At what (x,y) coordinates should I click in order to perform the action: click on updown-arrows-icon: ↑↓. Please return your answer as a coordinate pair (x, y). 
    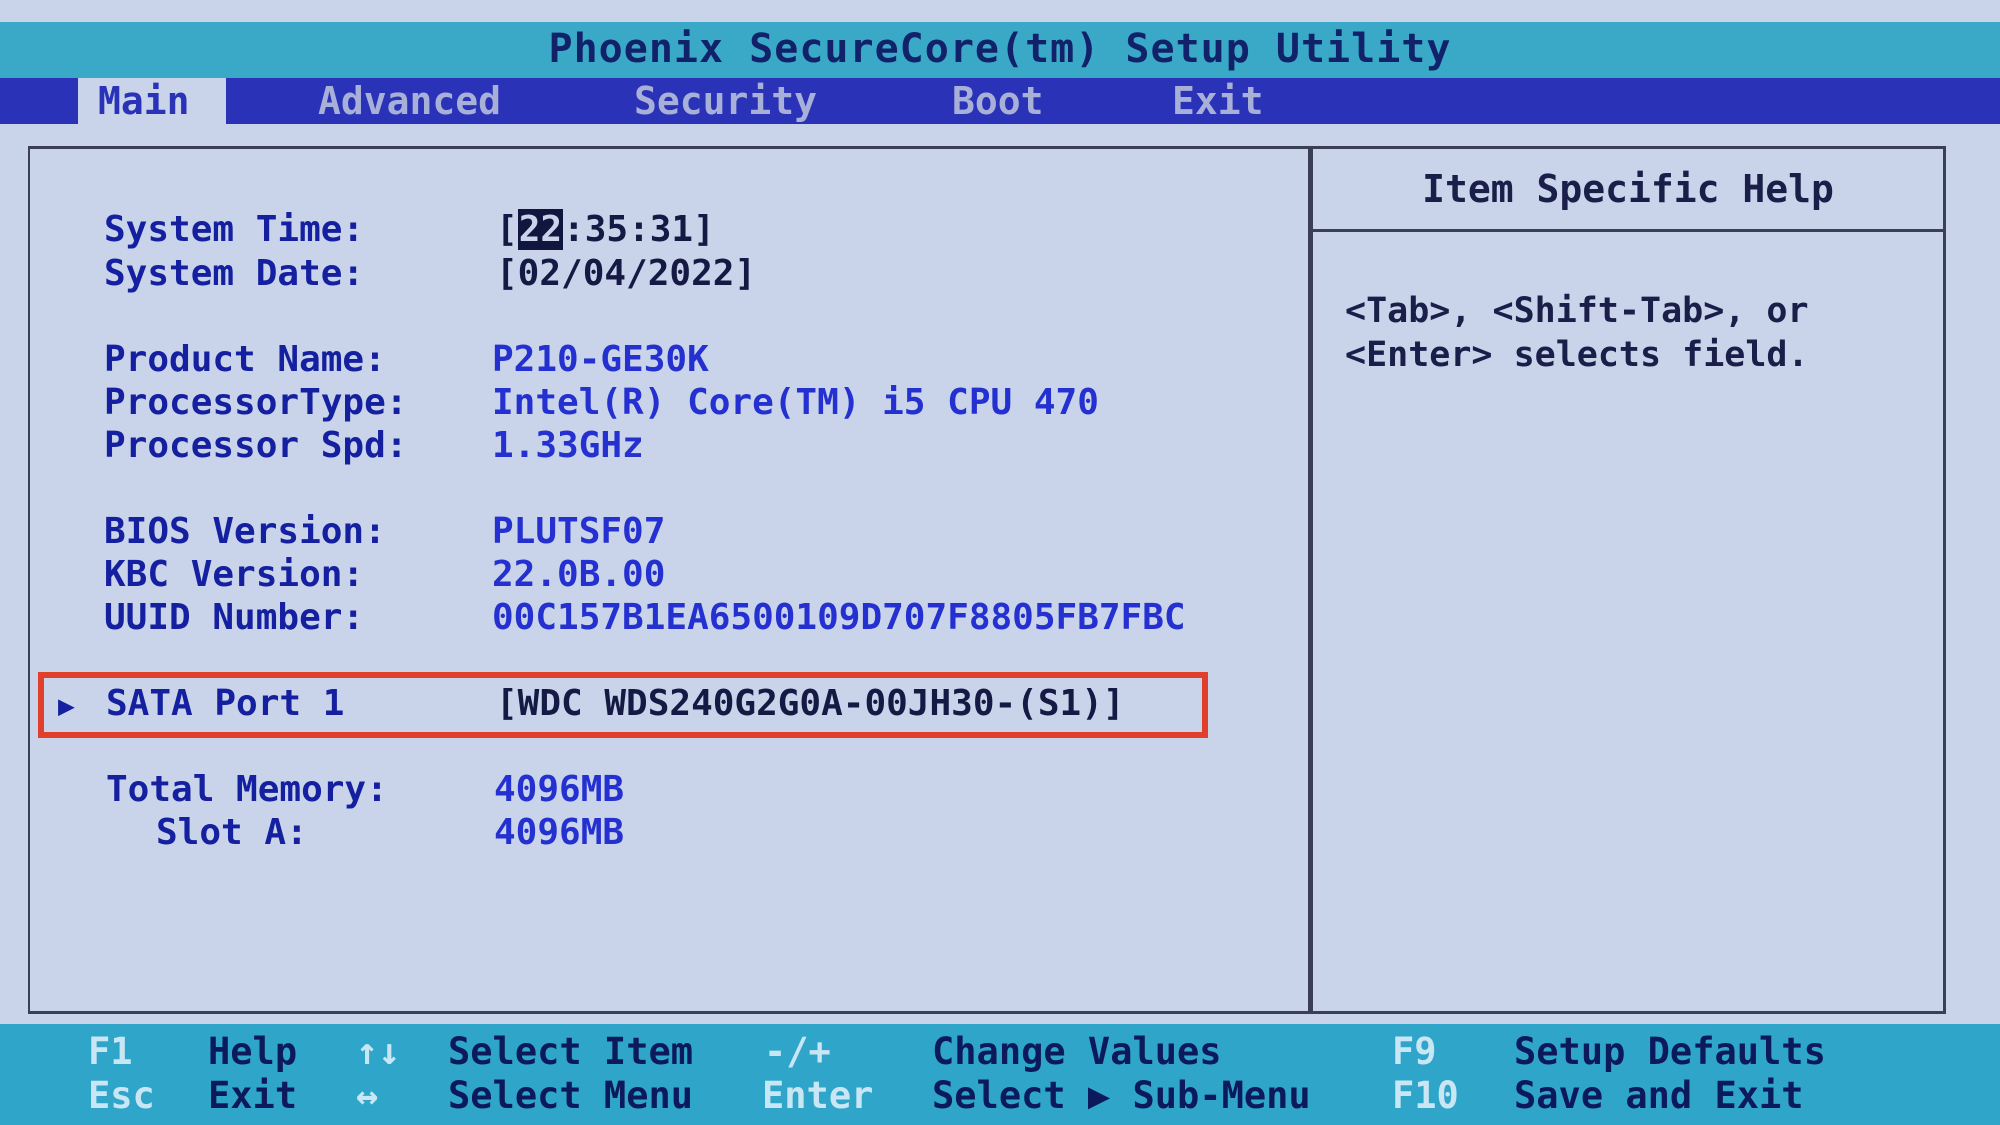
    Looking at the image, I should click on (378, 1051).